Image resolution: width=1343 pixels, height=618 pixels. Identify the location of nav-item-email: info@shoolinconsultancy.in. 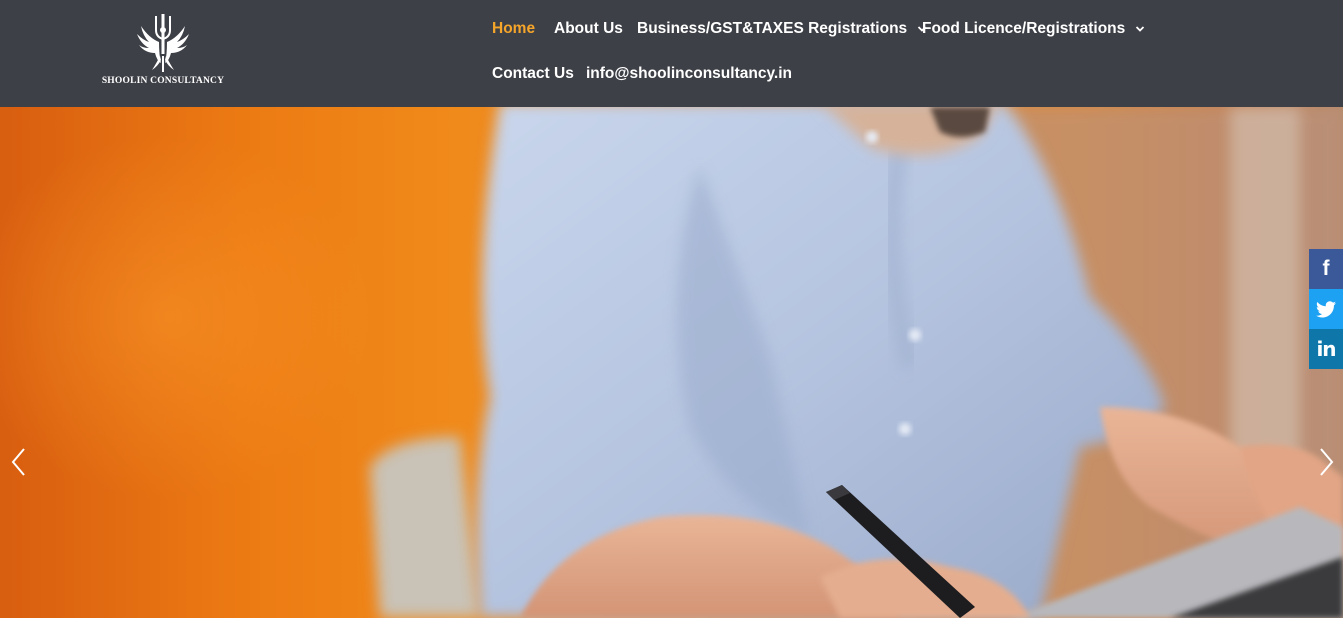
(689, 74).